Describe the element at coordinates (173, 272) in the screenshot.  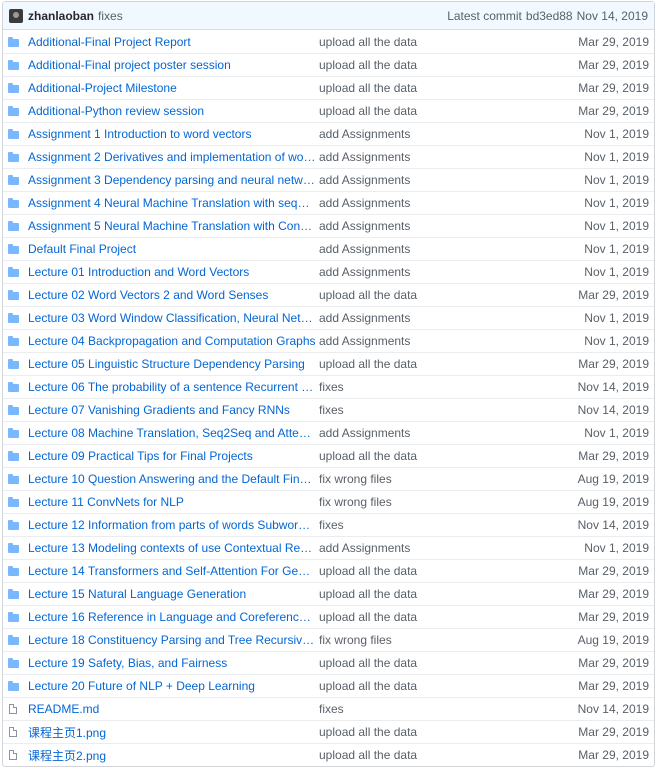
I see `folder-name-link: Lecture 01 Introduction and Word Vectors` at that location.